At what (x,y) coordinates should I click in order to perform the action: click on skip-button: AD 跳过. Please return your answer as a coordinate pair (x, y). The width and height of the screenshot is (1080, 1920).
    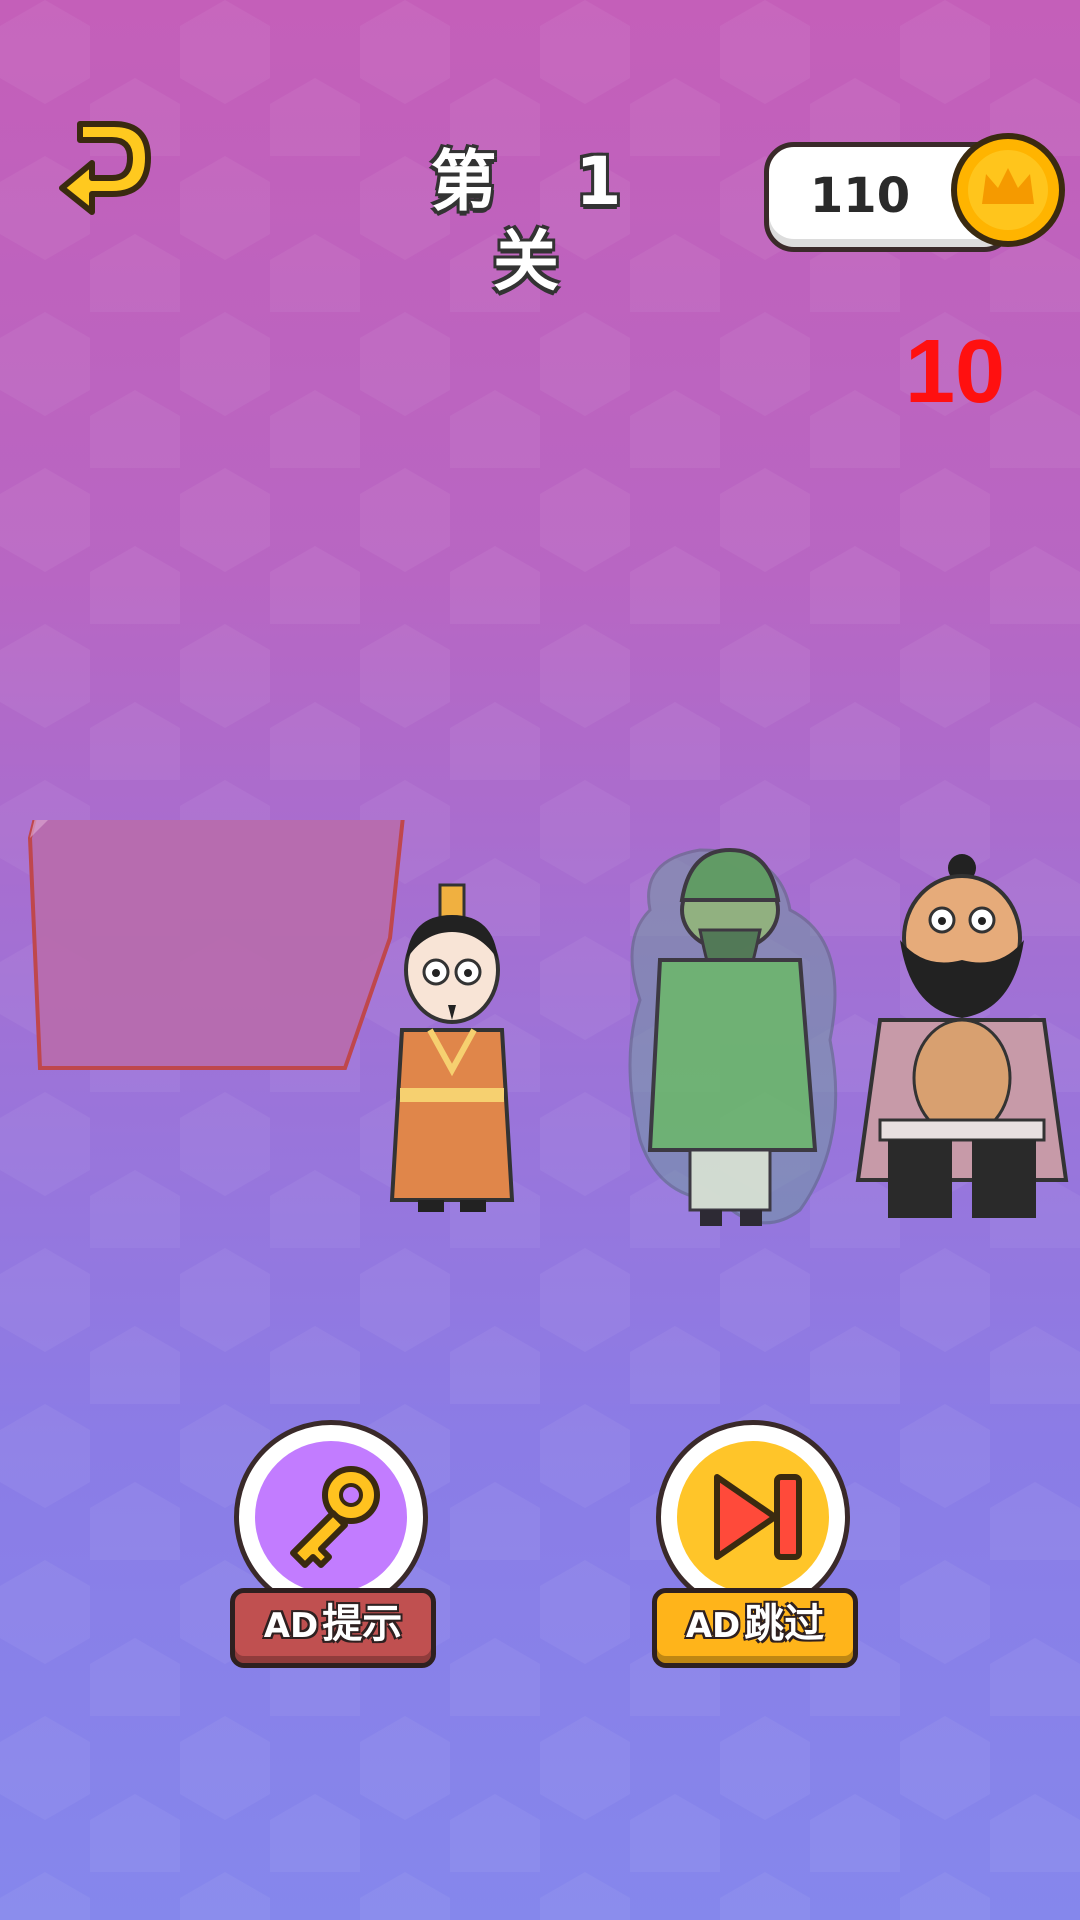
    Looking at the image, I should click on (755, 1545).